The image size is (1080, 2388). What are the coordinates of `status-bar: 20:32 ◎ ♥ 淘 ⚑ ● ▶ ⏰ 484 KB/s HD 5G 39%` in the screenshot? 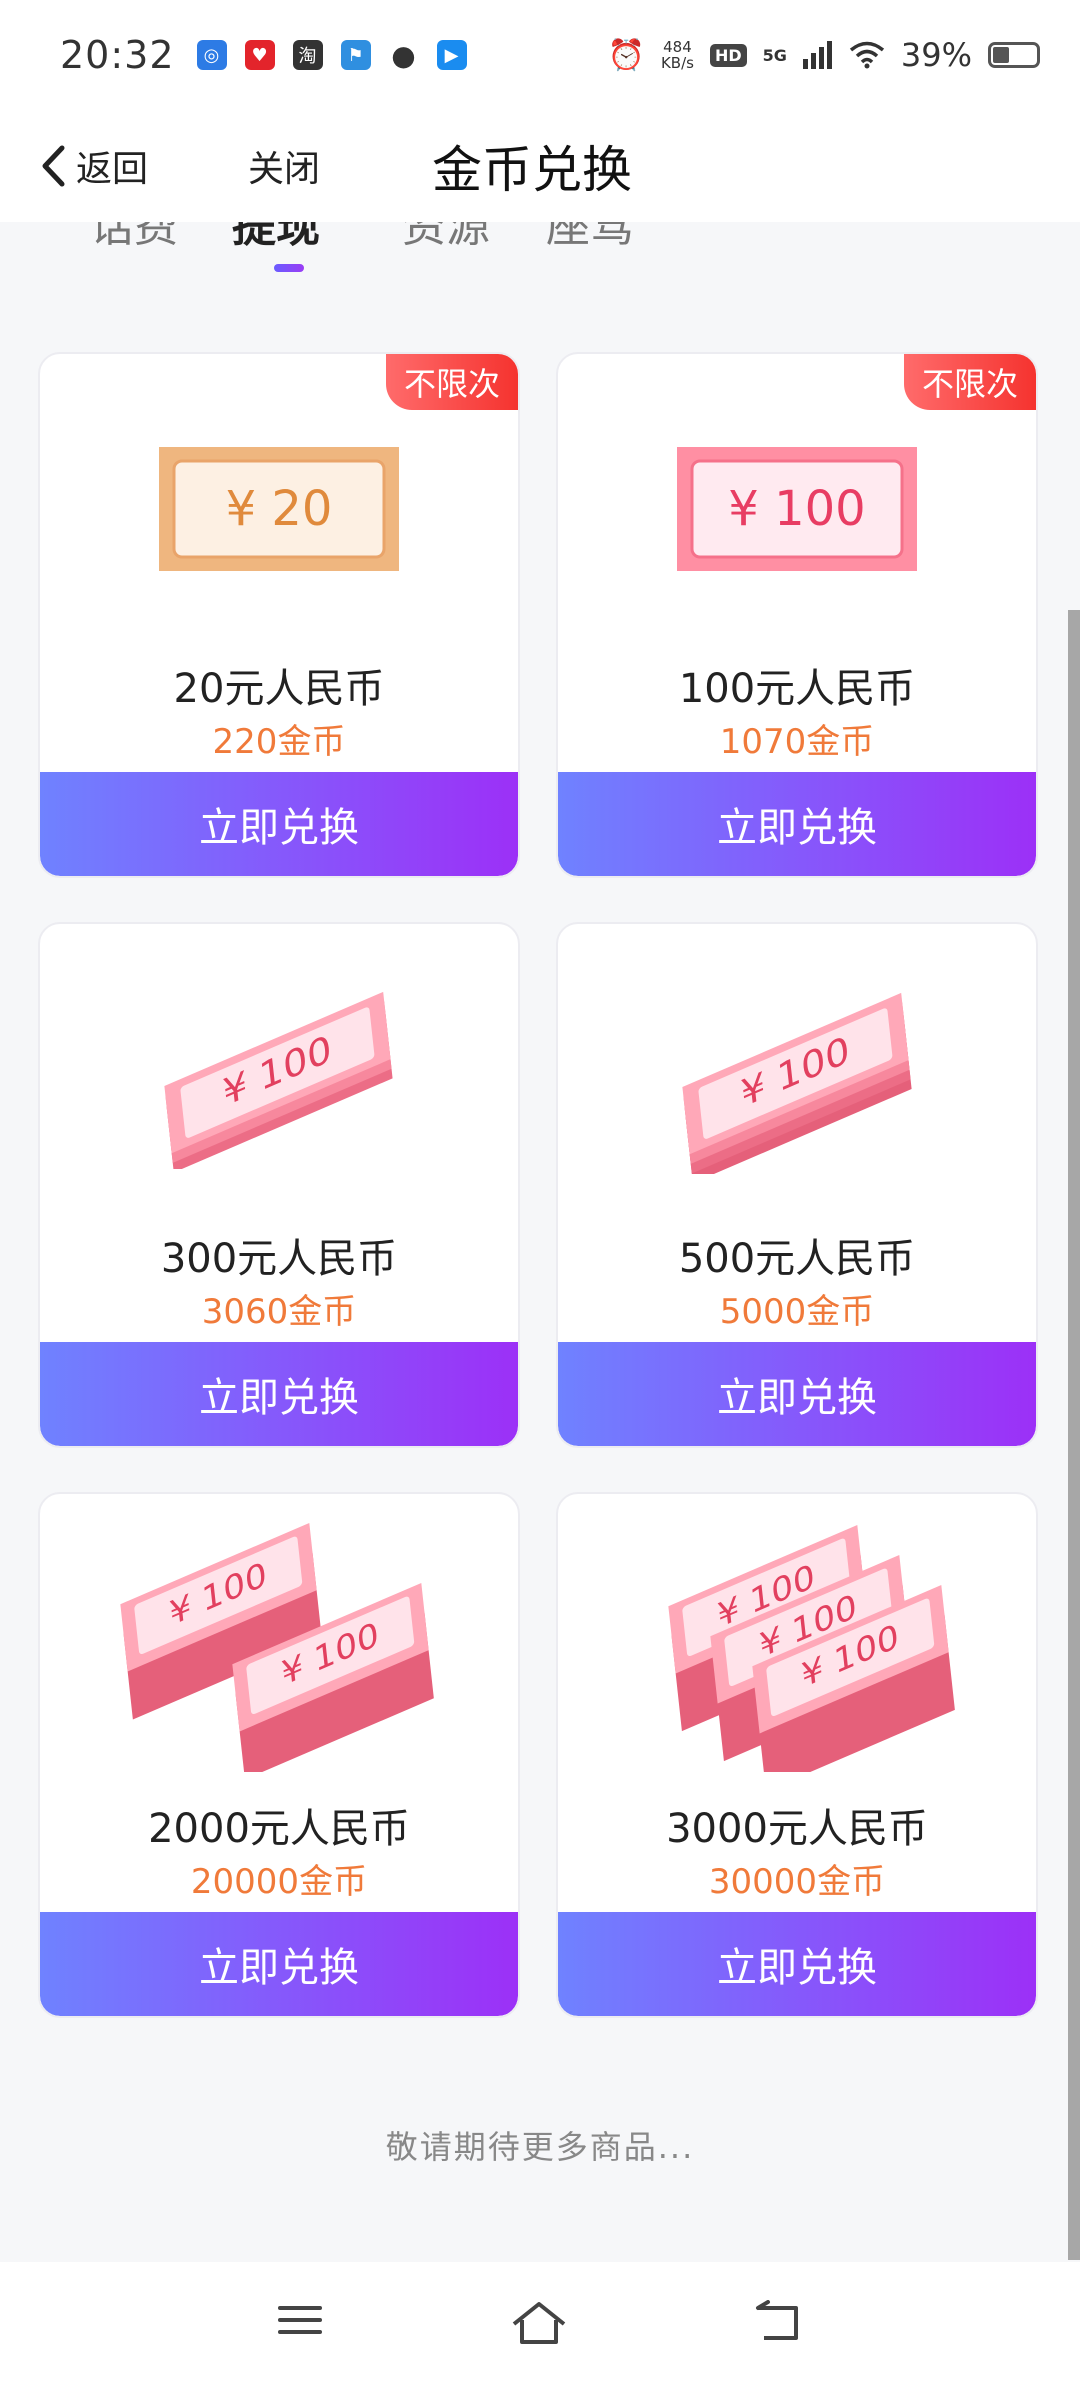 It's located at (540, 55).